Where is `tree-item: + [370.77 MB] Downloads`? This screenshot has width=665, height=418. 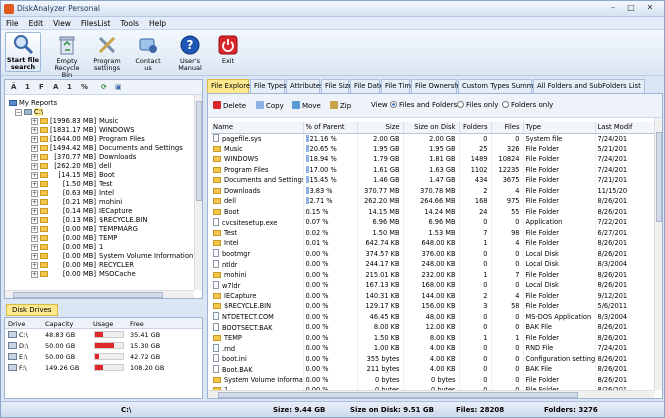
tree-item: + [370.77 MB] Downloads is located at coordinates (83, 157).